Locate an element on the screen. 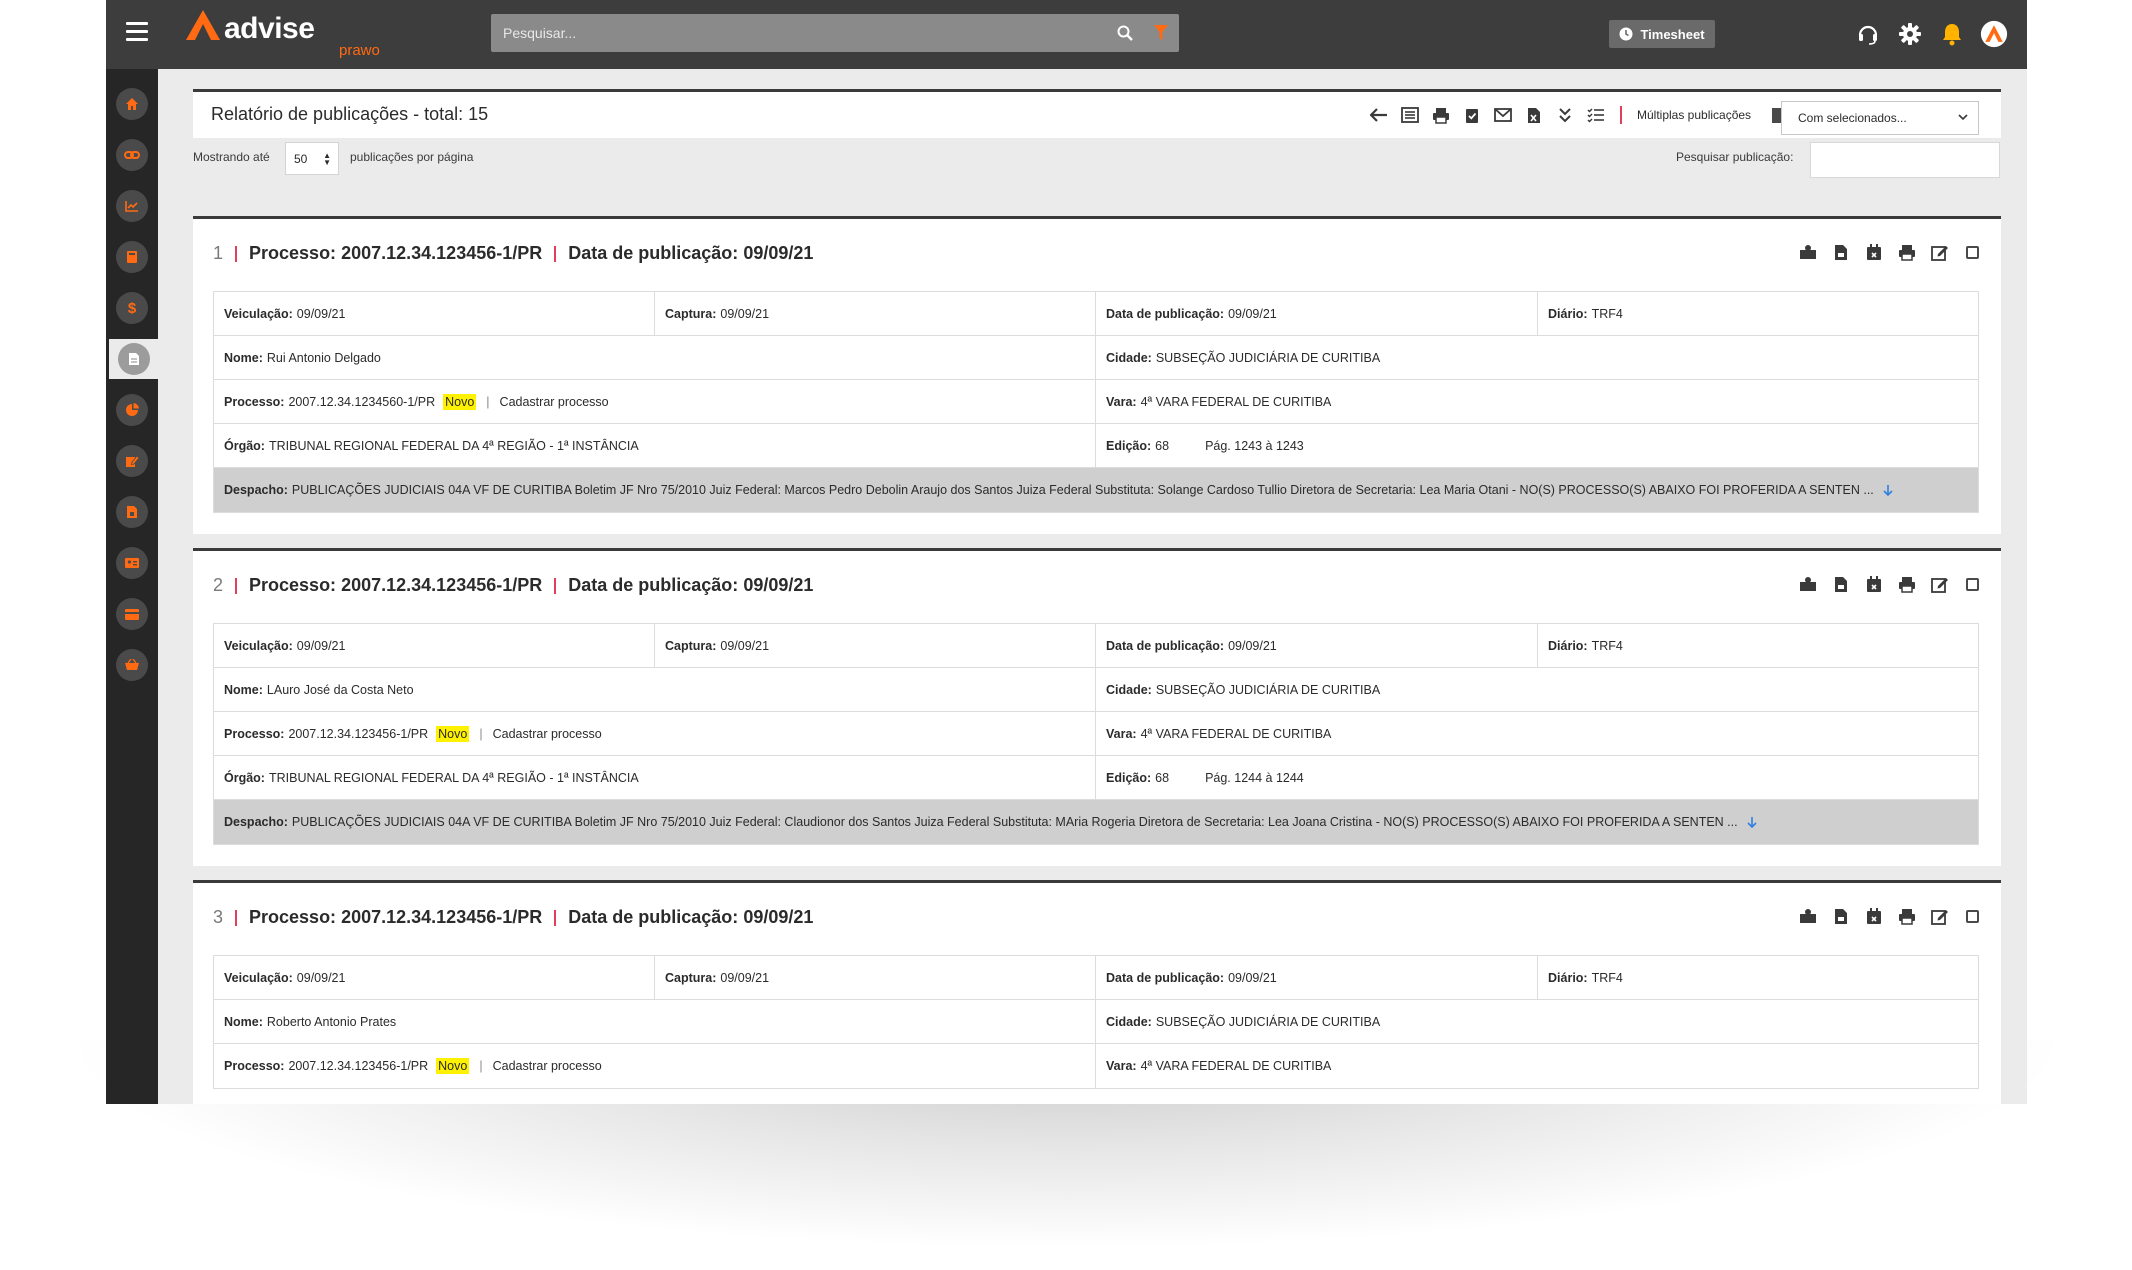 The width and height of the screenshot is (2132, 1270). filter-icon is located at coordinates (1161, 33).